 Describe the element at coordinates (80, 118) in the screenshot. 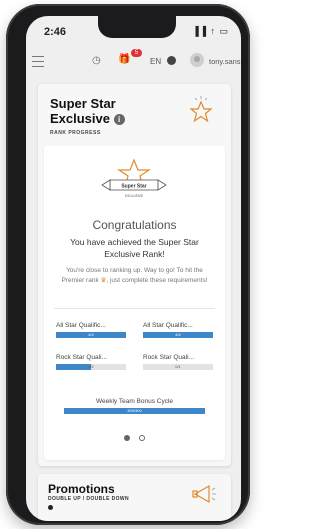

I see `rank-title-line2: Exclusive` at that location.